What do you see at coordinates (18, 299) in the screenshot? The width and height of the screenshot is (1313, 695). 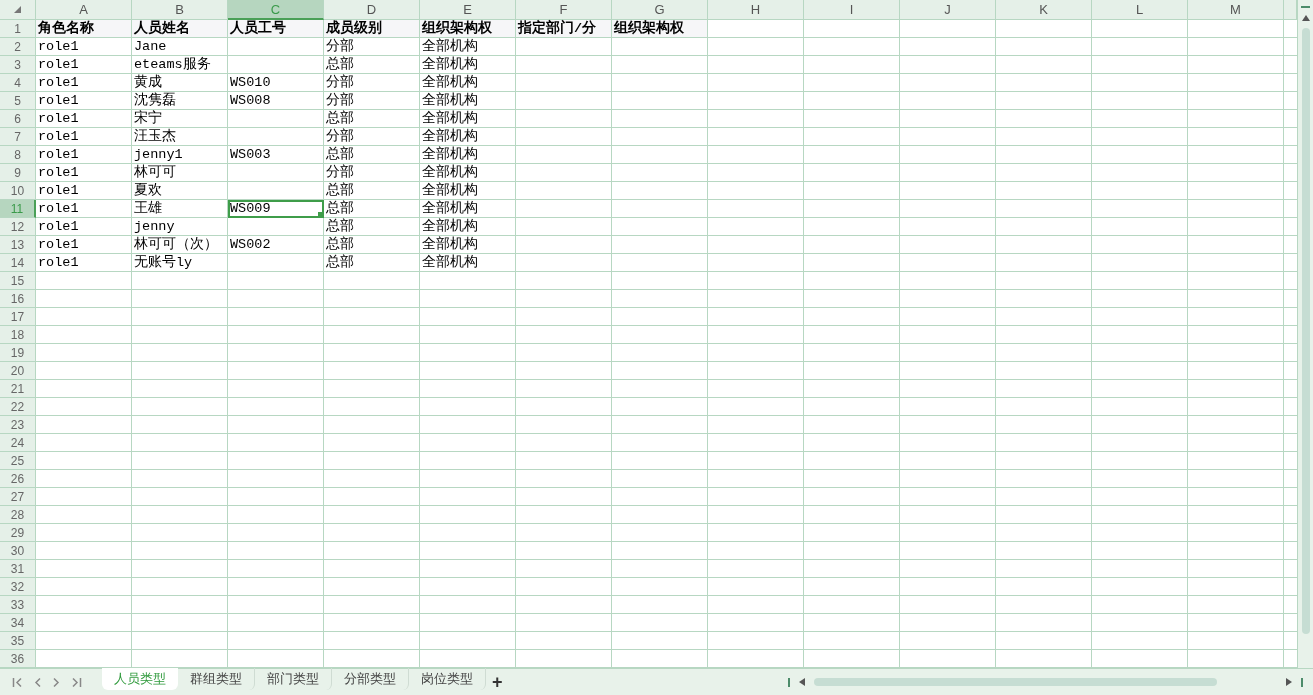 I see `row-header: 16` at bounding box center [18, 299].